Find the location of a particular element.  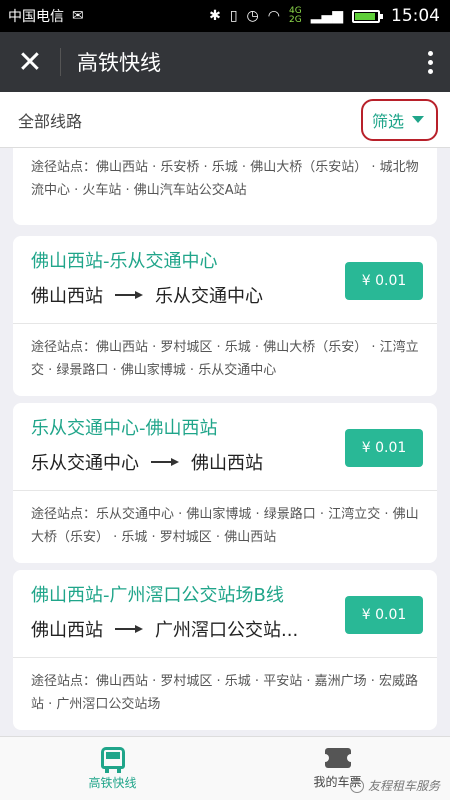

route-to: 佛山西站 is located at coordinates (227, 463).